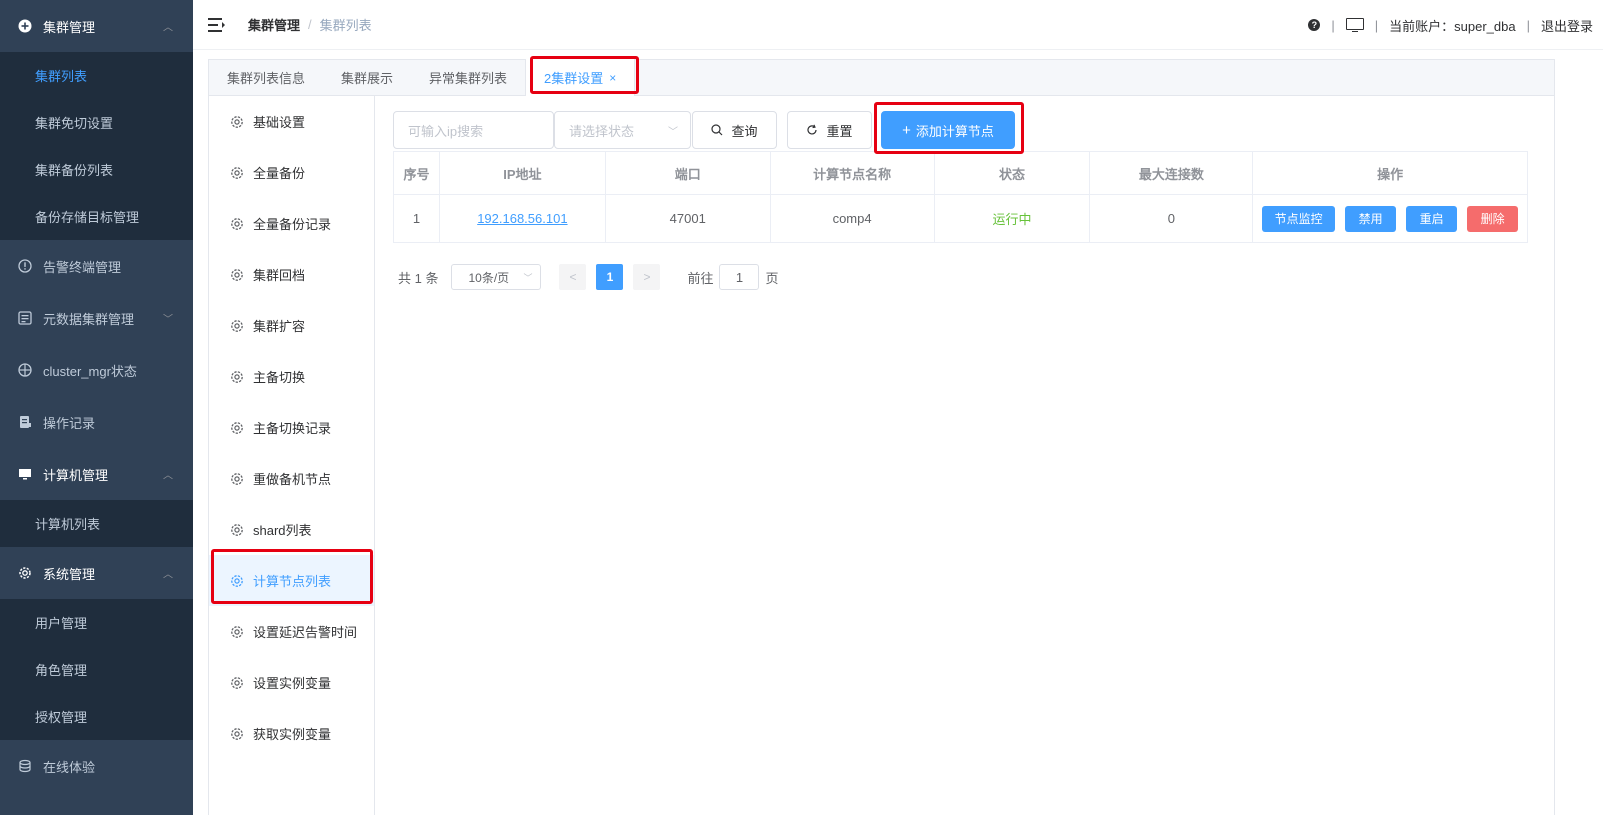  What do you see at coordinates (90, 371) in the screenshot?
I see `sidebar-group-label: cluster_mgr状态` at bounding box center [90, 371].